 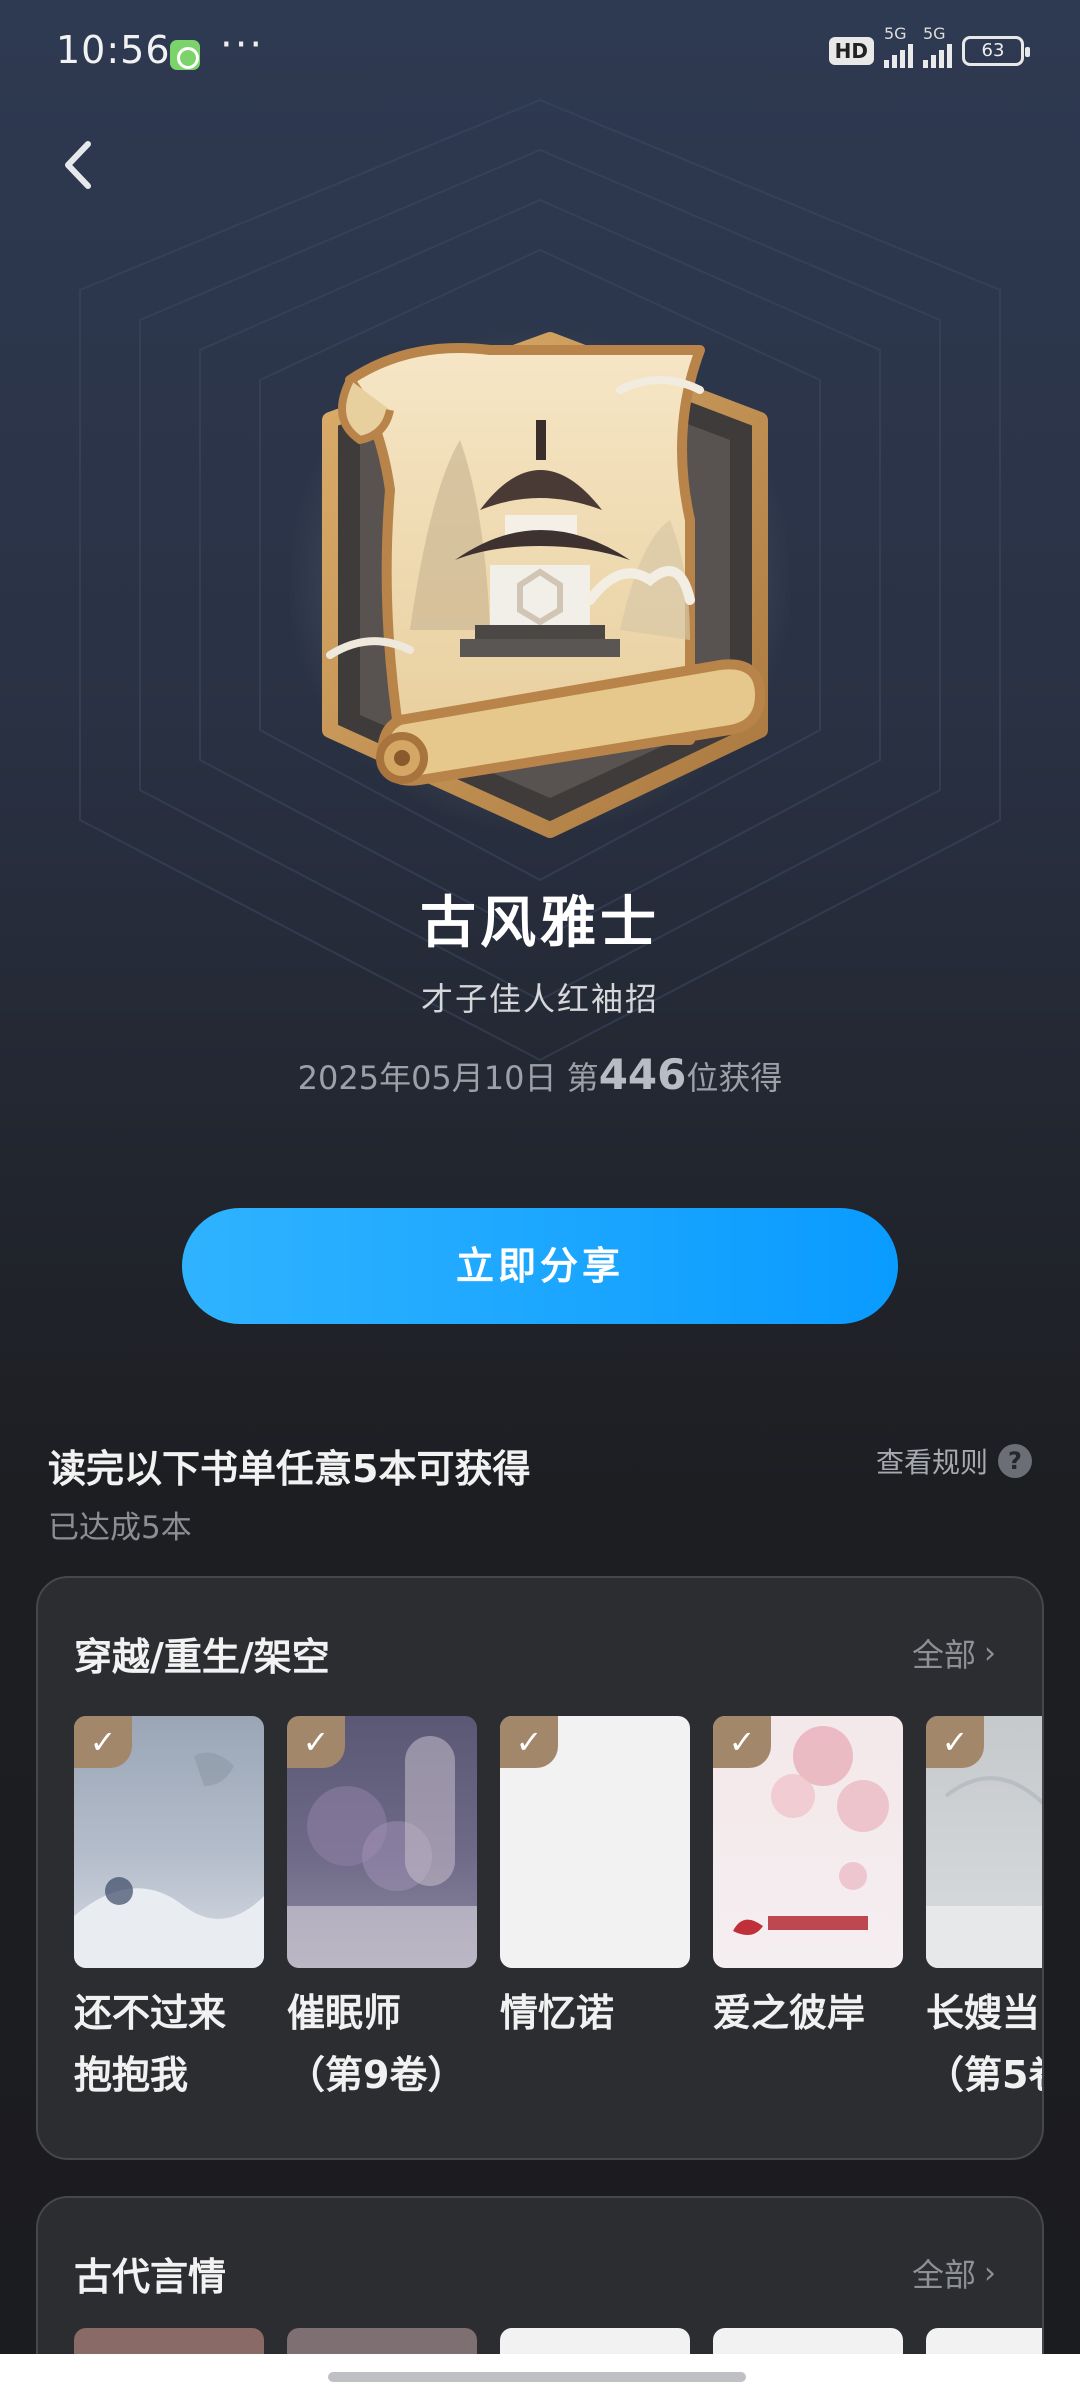 What do you see at coordinates (898, 46) in the screenshot?
I see `signal-icon-1: 5G` at bounding box center [898, 46].